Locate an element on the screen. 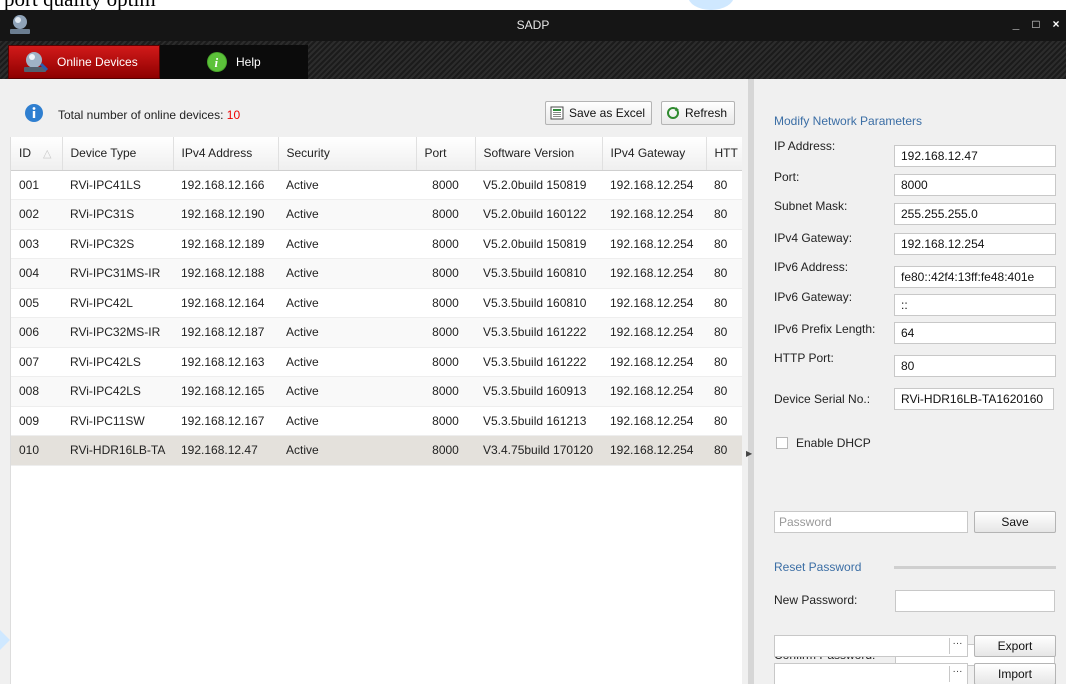 This screenshot has height=684, width=1066. cell-ipv4-address: 192.168.12.190 is located at coordinates (223, 214).